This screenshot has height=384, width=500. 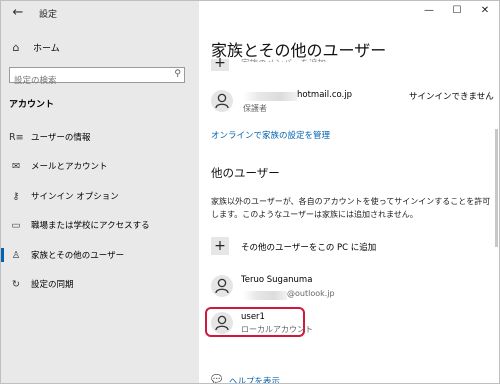 What do you see at coordinates (16, 137) in the screenshot?
I see `person-card-icon: R≡` at bounding box center [16, 137].